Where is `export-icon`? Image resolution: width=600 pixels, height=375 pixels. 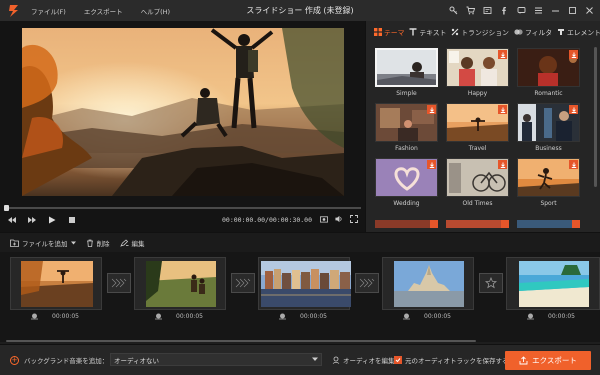
export-icon is located at coordinates (523, 360).